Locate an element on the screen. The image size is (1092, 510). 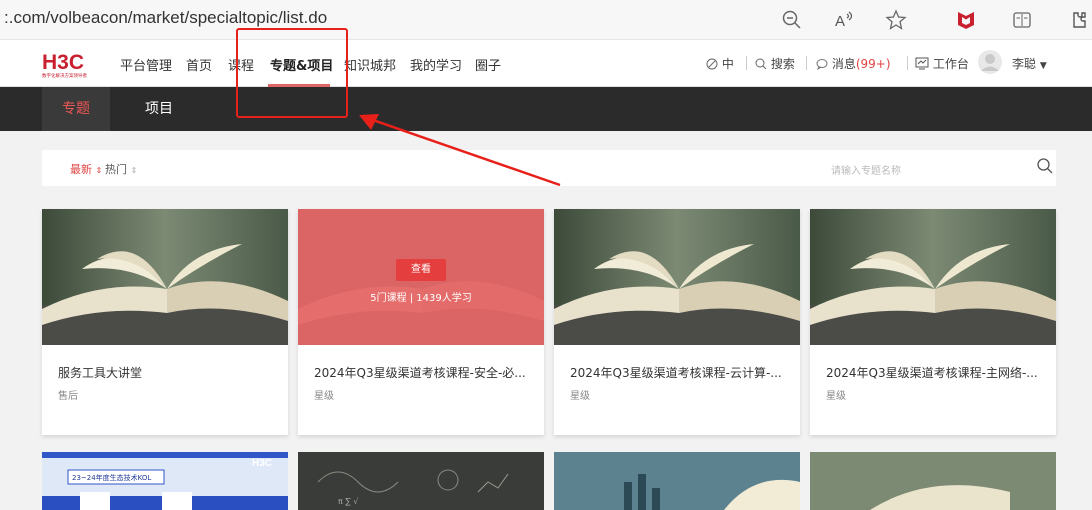
svg-text: π ∑ √ is located at coordinates (348, 501).